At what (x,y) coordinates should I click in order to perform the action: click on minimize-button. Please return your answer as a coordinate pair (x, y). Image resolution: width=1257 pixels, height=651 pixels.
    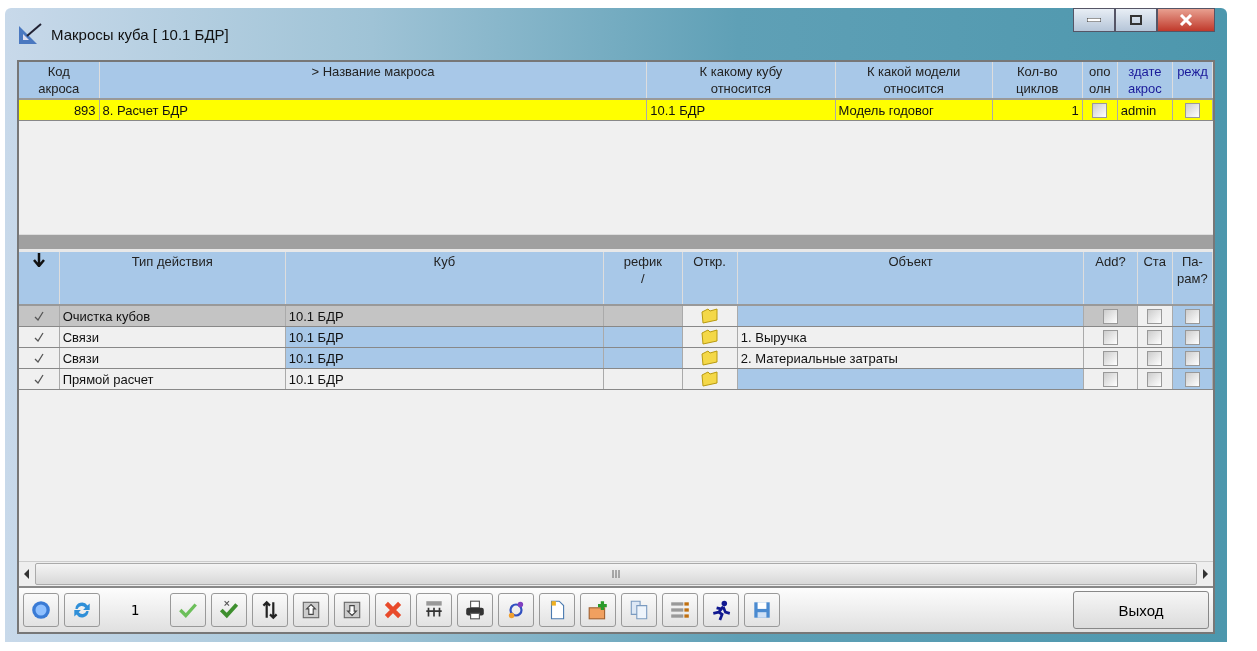
    Looking at the image, I should click on (1094, 20).